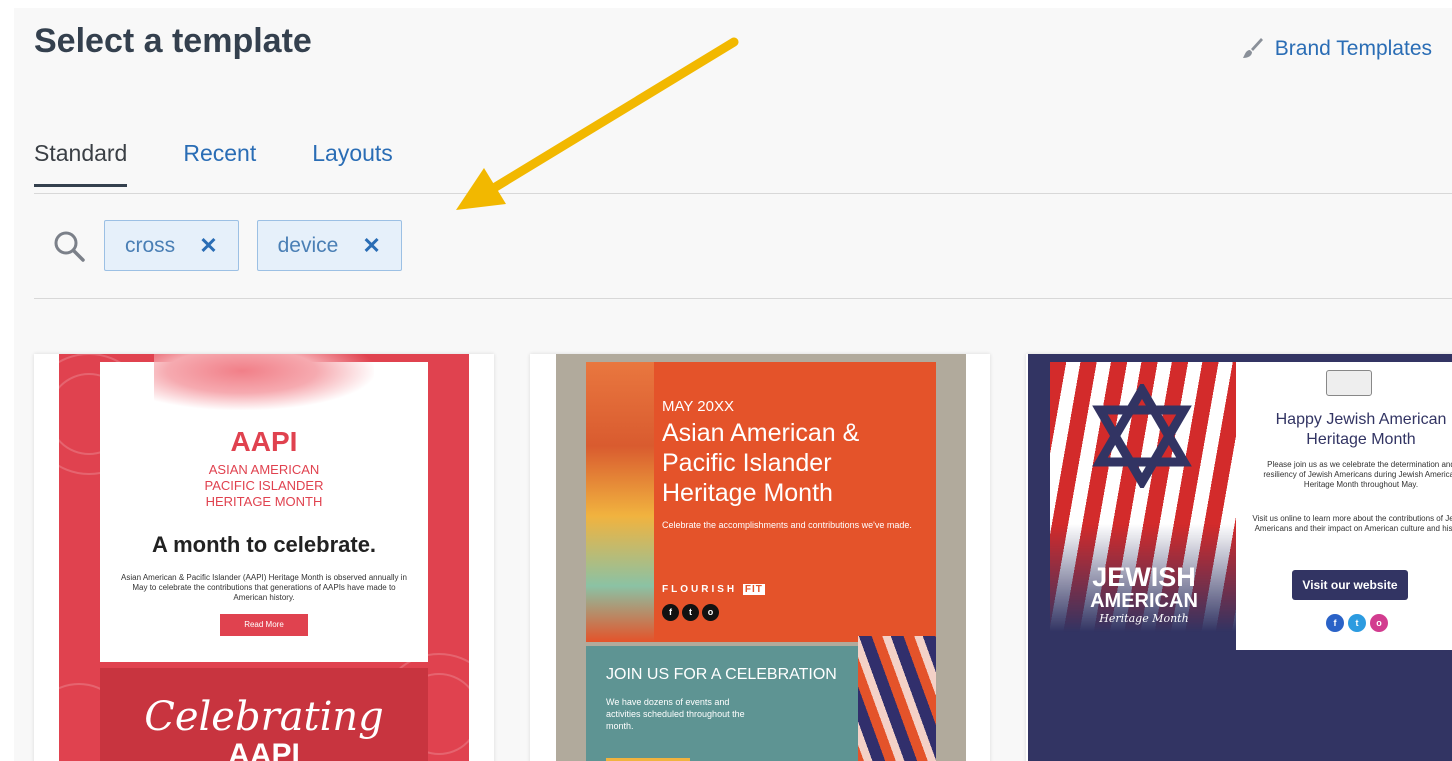 Image resolution: width=1452 pixels, height=761 pixels. What do you see at coordinates (219, 163) in the screenshot?
I see `tab-recent: Recent` at bounding box center [219, 163].